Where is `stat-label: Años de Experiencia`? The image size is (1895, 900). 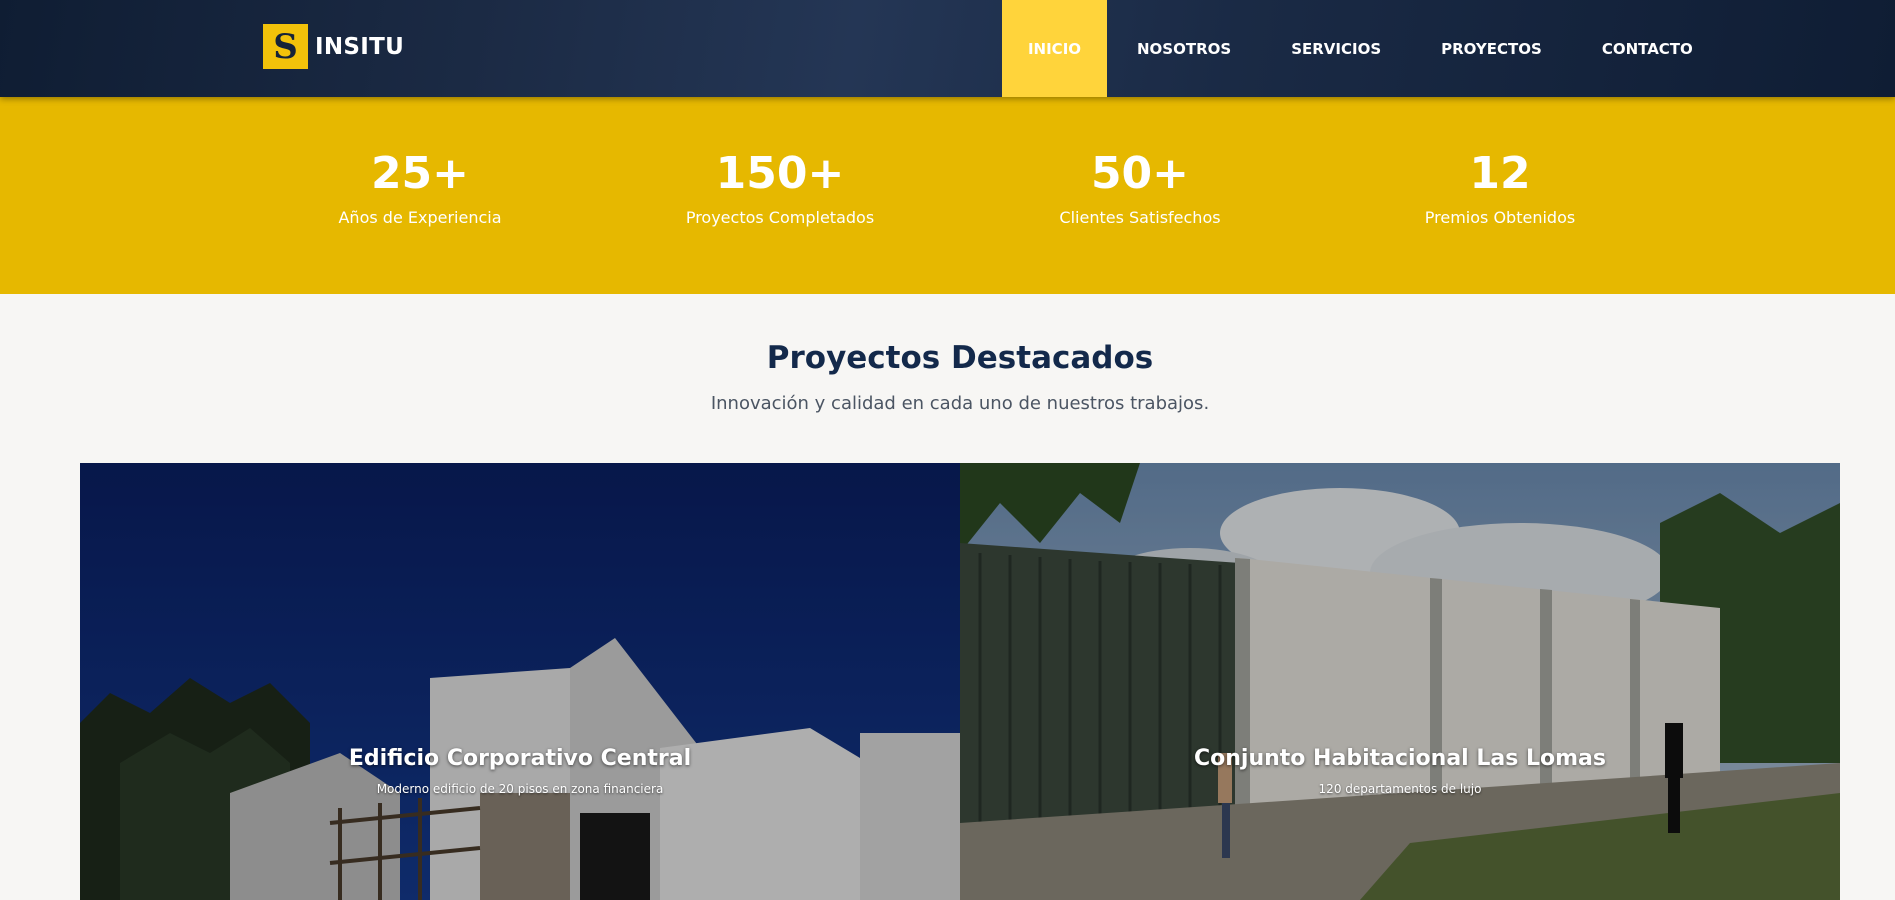 stat-label: Años de Experiencia is located at coordinates (420, 217).